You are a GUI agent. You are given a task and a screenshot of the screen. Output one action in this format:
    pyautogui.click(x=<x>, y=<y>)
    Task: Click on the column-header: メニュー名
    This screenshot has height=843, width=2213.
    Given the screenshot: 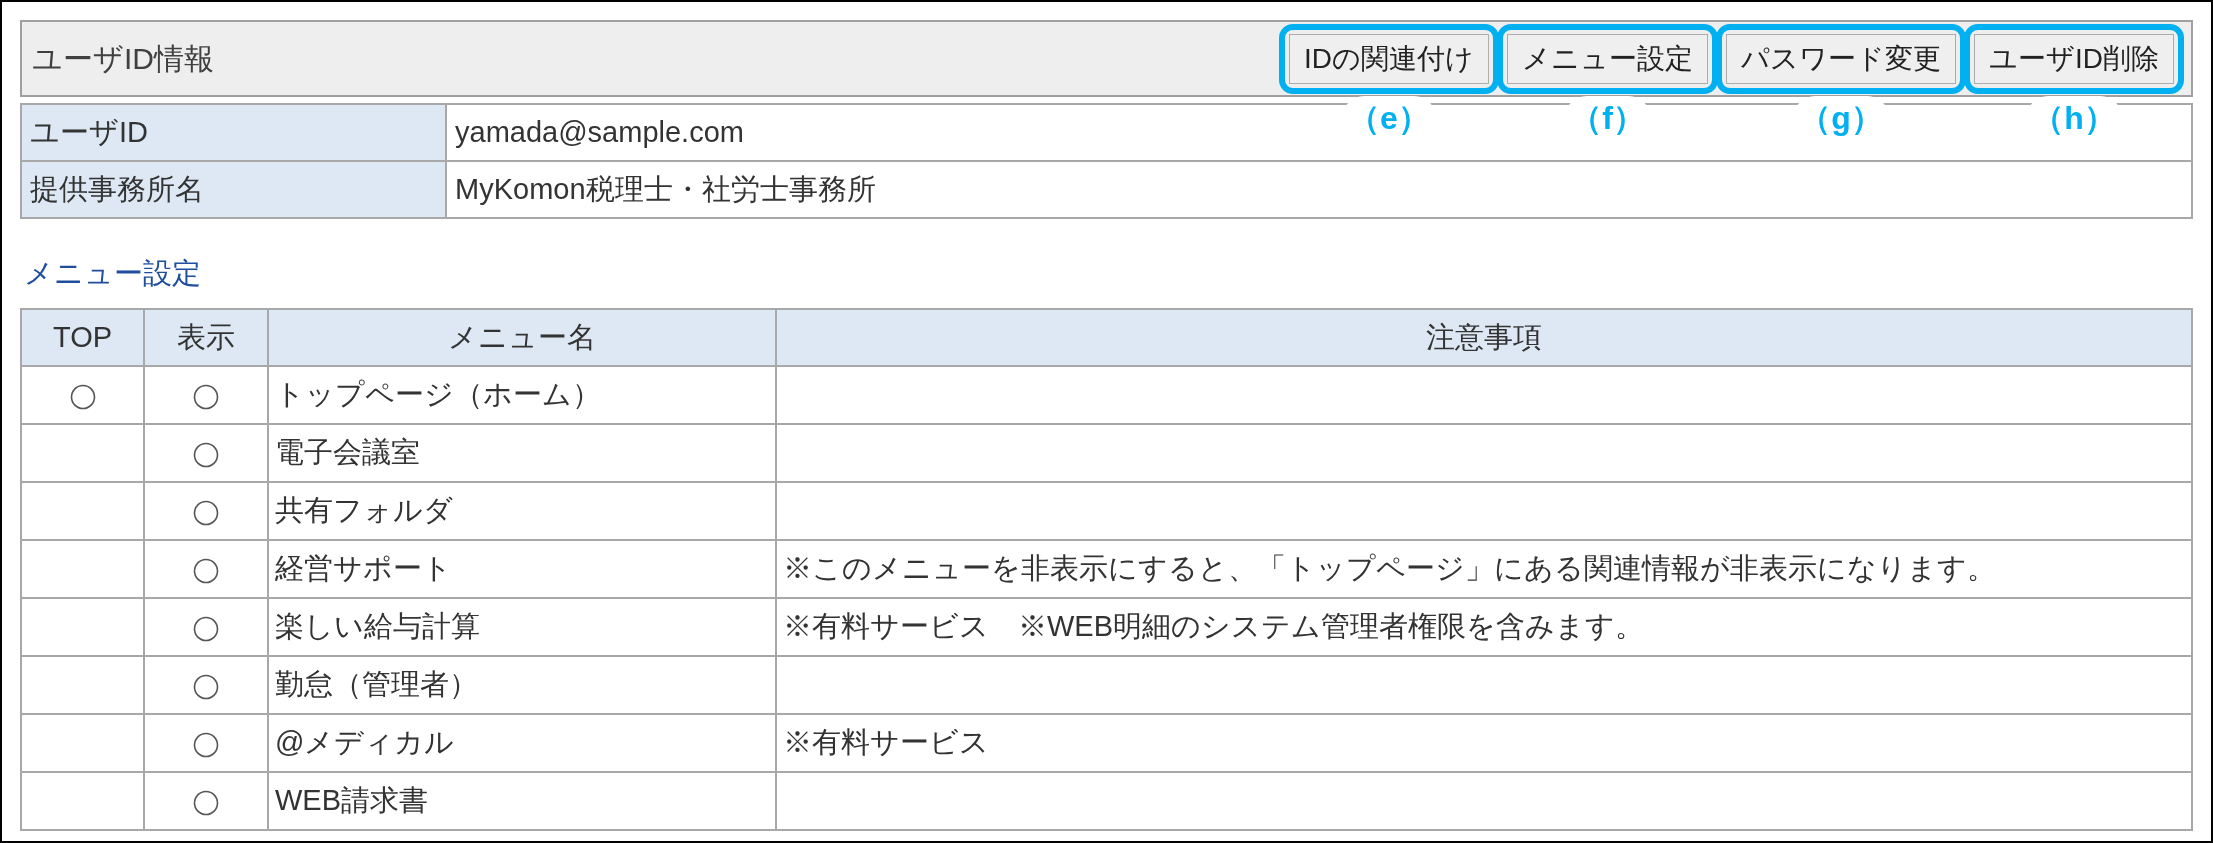 What is the action you would take?
    pyautogui.click(x=522, y=337)
    